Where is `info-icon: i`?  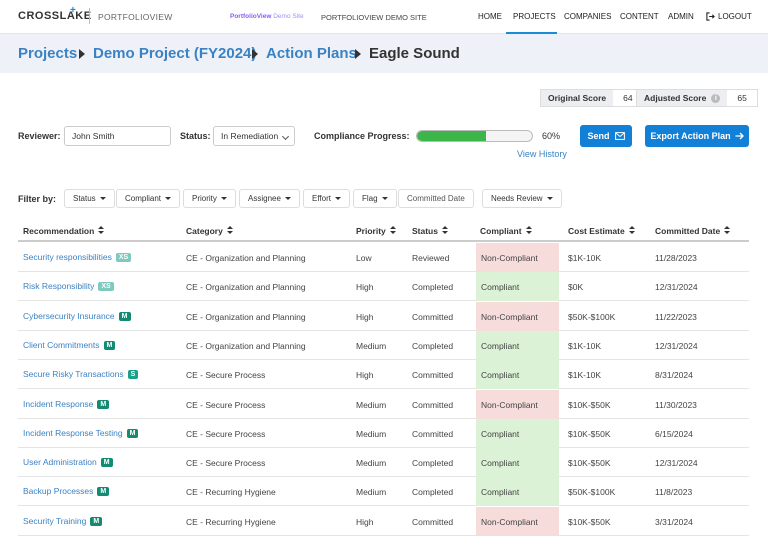 info-icon: i is located at coordinates (716, 98).